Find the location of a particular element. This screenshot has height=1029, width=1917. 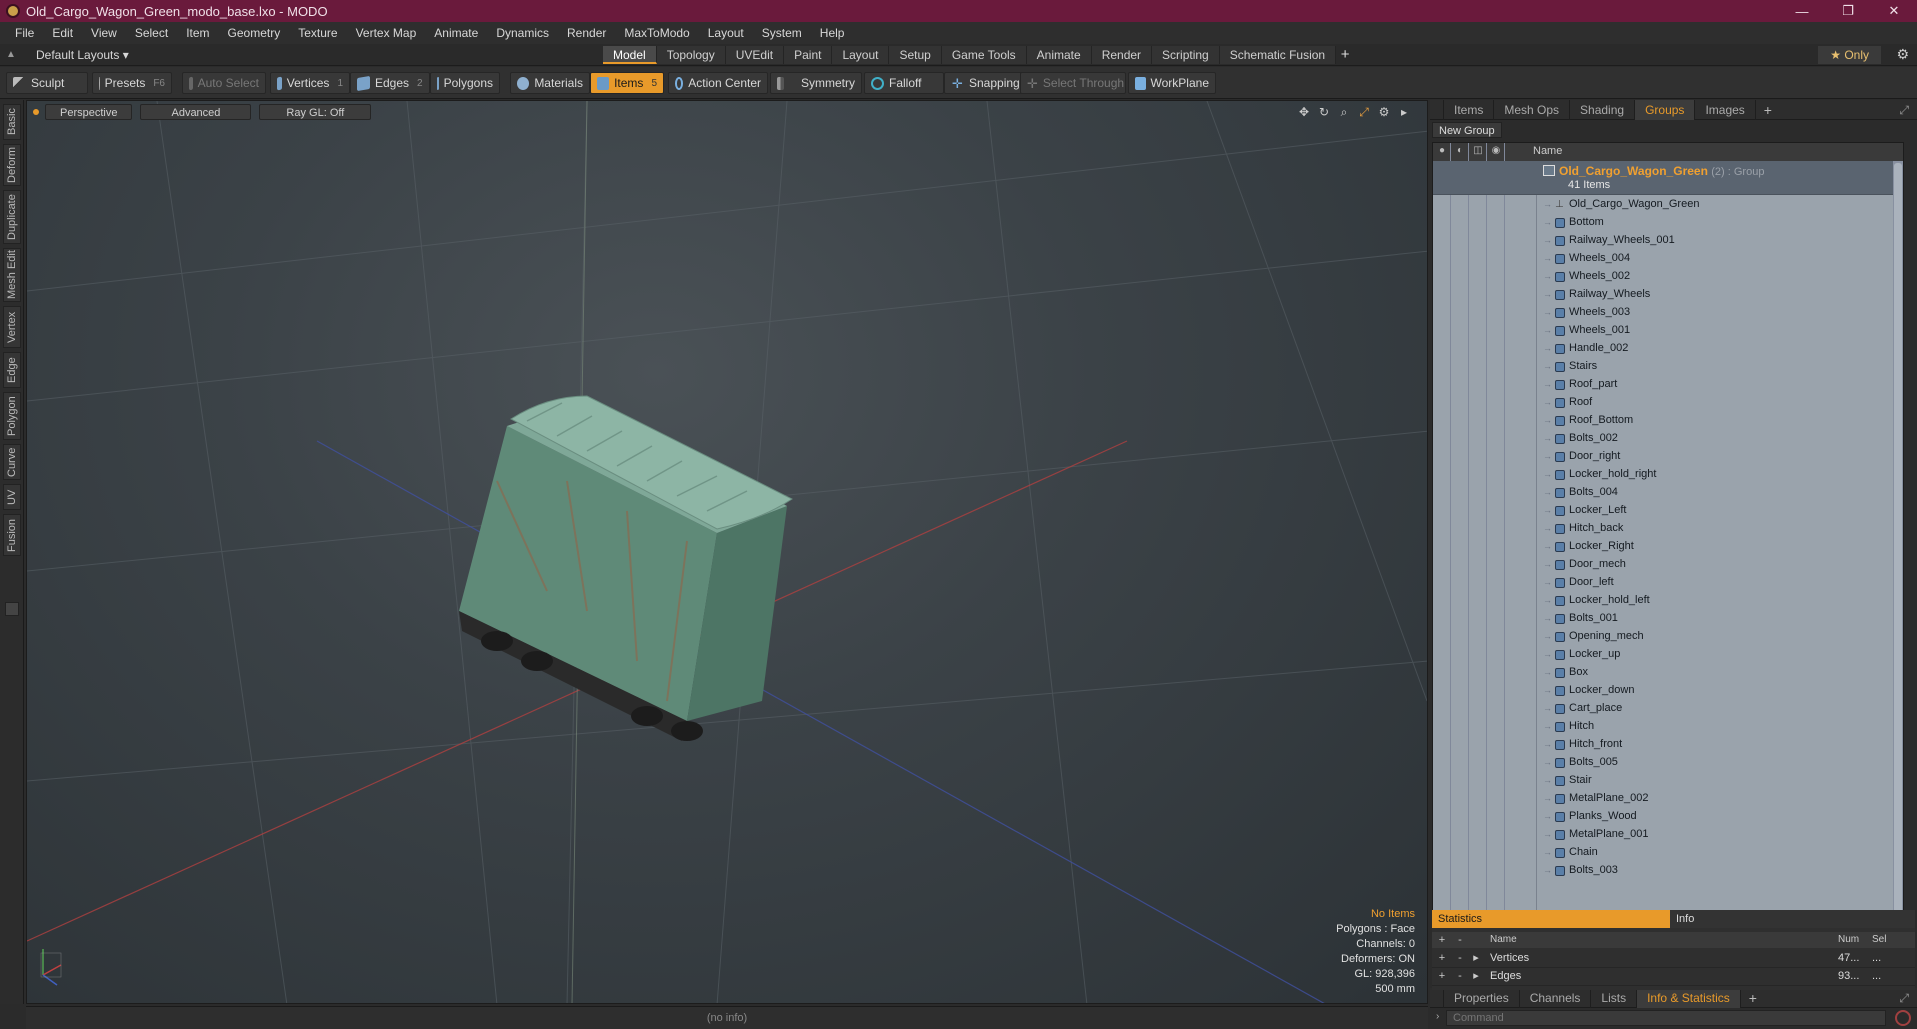

group-item-row: → MetalPlane_001 is located at coordinates (1668, 835).